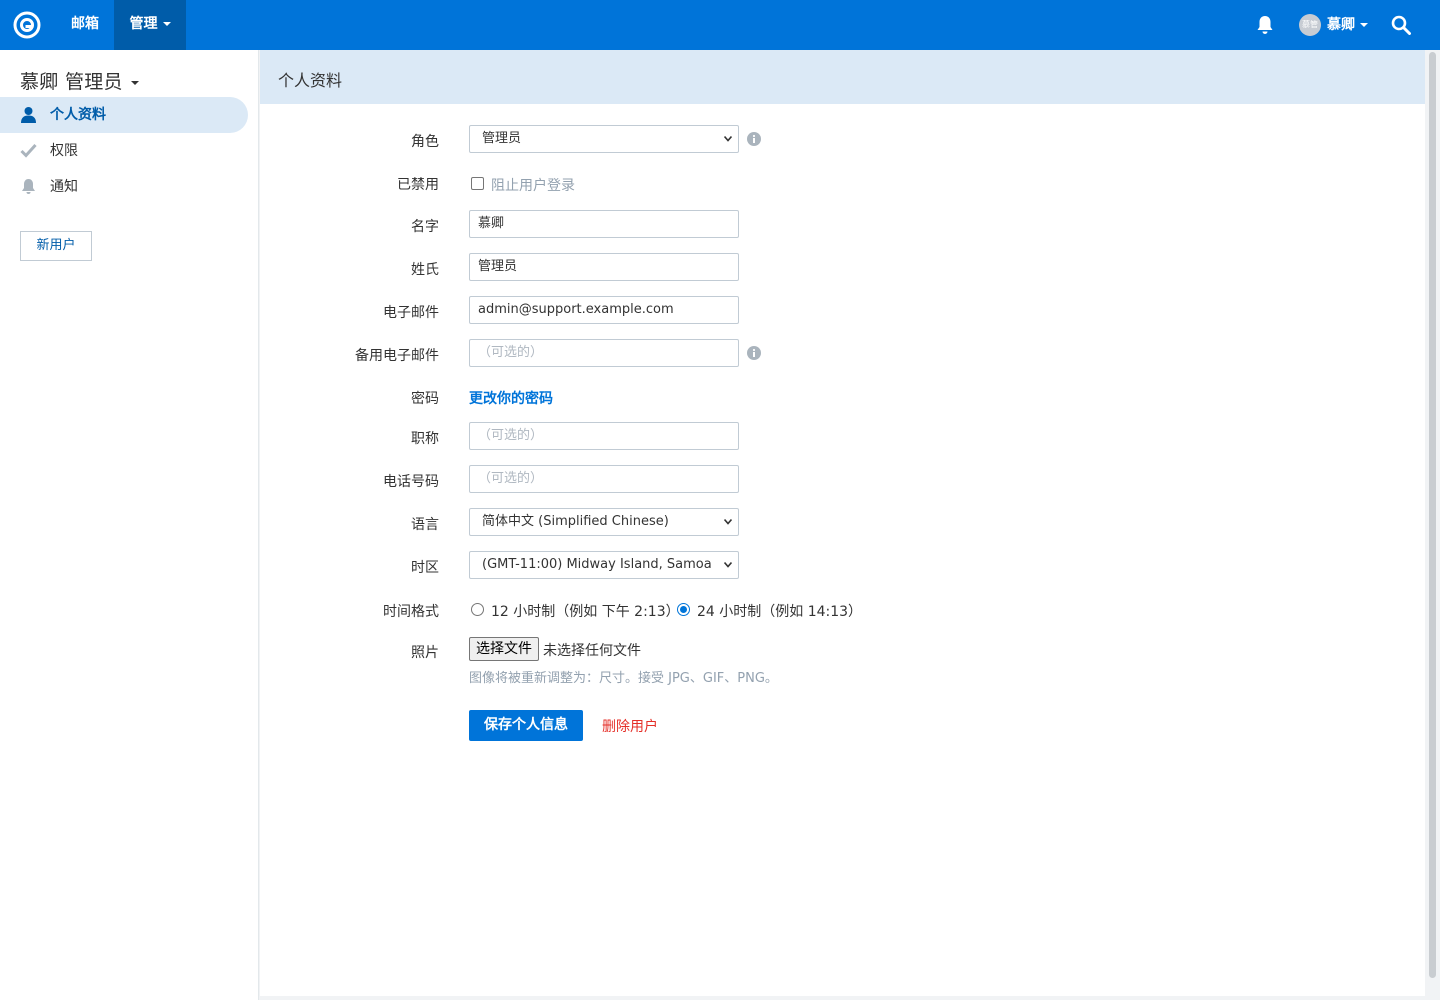 This screenshot has width=1440, height=1000. I want to click on timezone-label: 时区, so click(425, 568).